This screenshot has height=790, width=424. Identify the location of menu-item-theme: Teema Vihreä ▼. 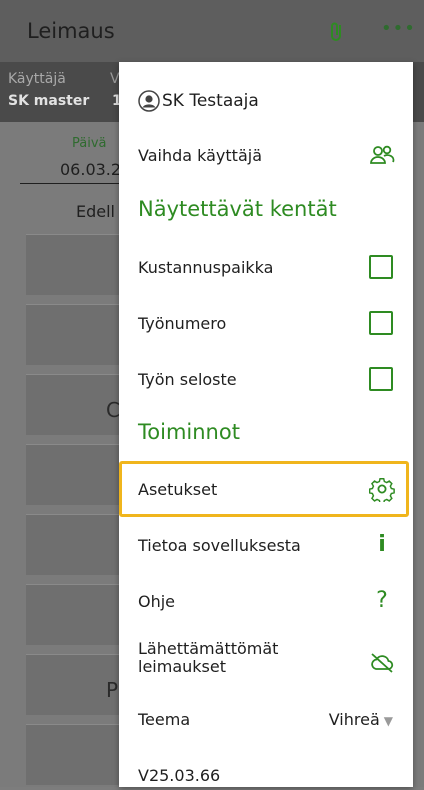
(266, 719).